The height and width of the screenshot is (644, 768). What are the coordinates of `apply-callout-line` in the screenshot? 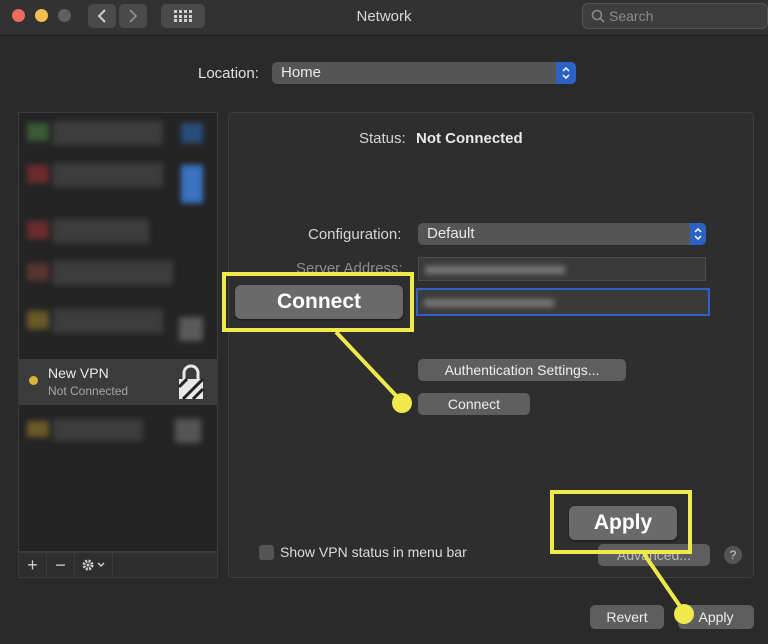 It's located at (664, 583).